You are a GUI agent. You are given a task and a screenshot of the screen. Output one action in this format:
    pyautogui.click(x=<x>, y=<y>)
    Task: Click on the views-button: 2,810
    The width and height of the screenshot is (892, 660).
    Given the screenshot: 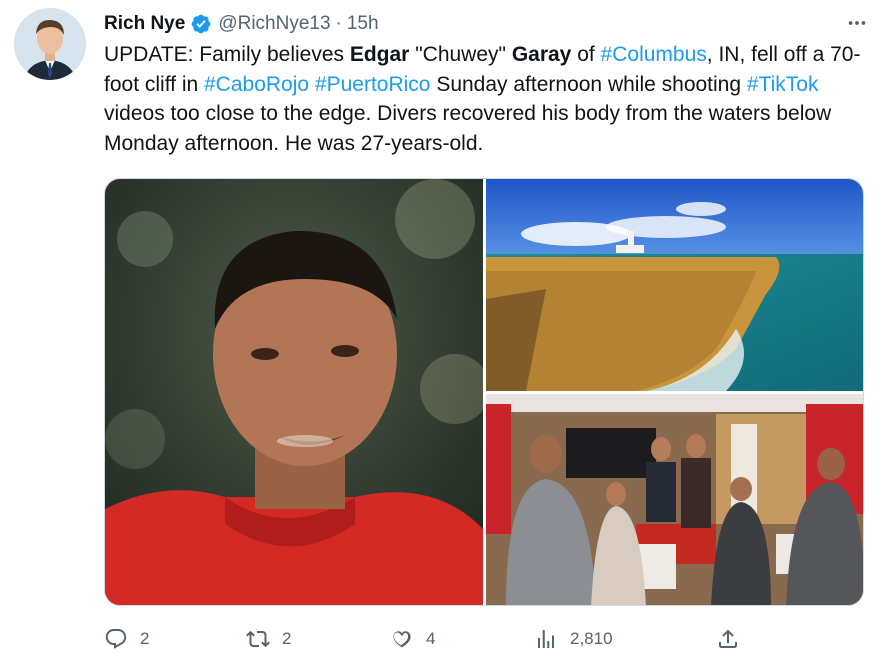 What is the action you would take?
    pyautogui.click(x=573, y=639)
    